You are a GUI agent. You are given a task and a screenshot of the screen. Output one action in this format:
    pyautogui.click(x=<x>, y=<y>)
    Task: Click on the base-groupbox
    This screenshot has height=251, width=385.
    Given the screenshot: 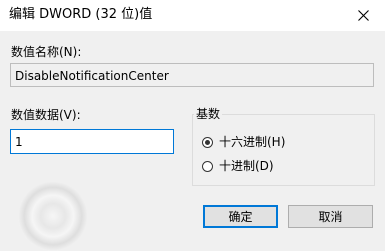 What is the action you would take?
    pyautogui.click(x=283, y=150)
    